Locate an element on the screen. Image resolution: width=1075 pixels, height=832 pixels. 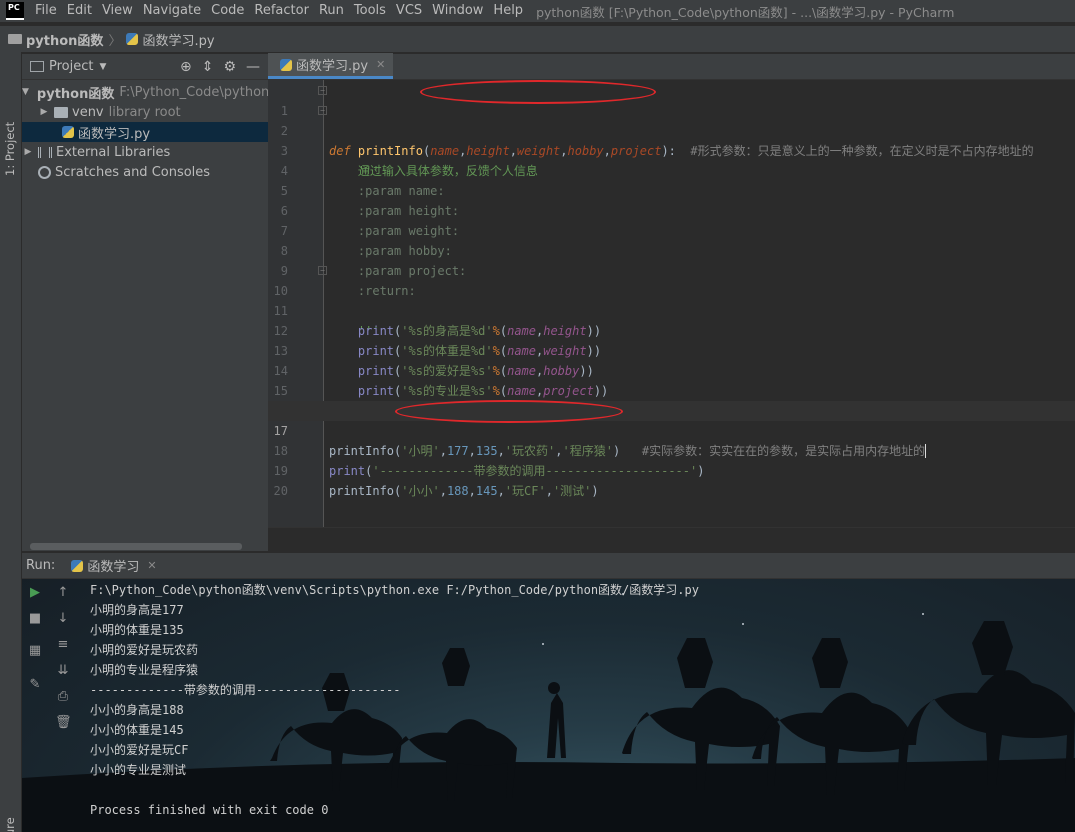
menu-navigate: Navigate is located at coordinates (172, 11).